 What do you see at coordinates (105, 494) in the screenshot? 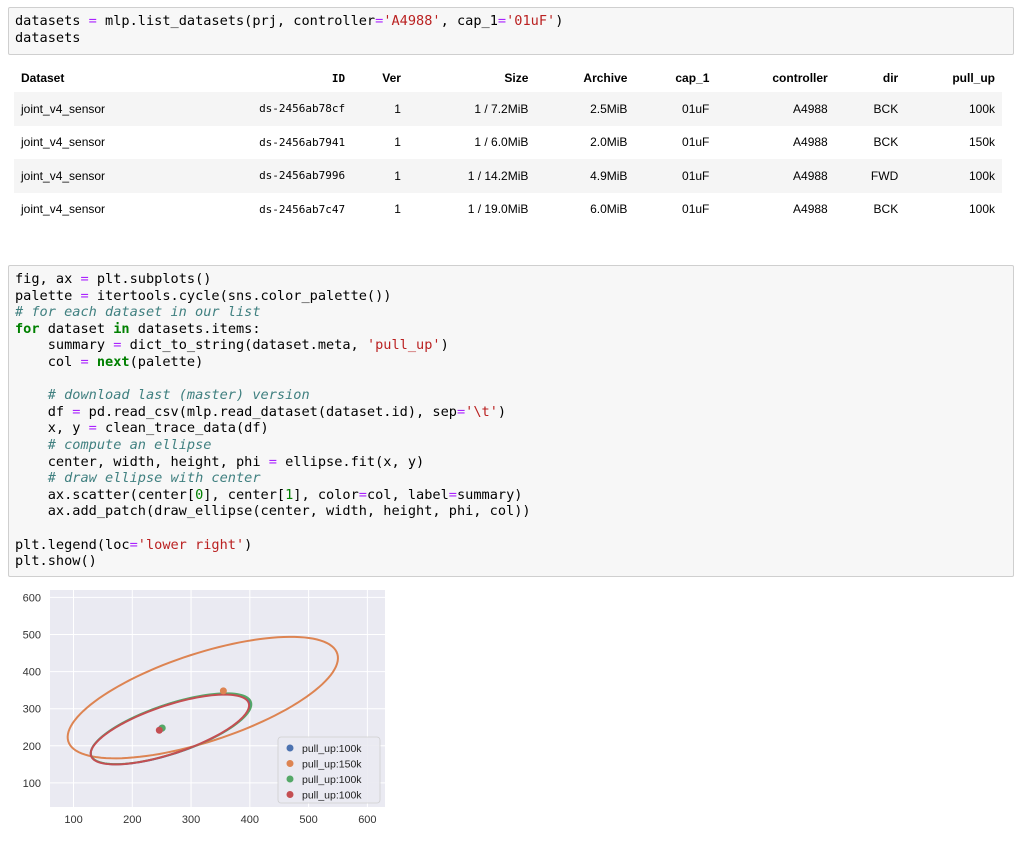
I see `code-token: ax.scatter(center[` at bounding box center [105, 494].